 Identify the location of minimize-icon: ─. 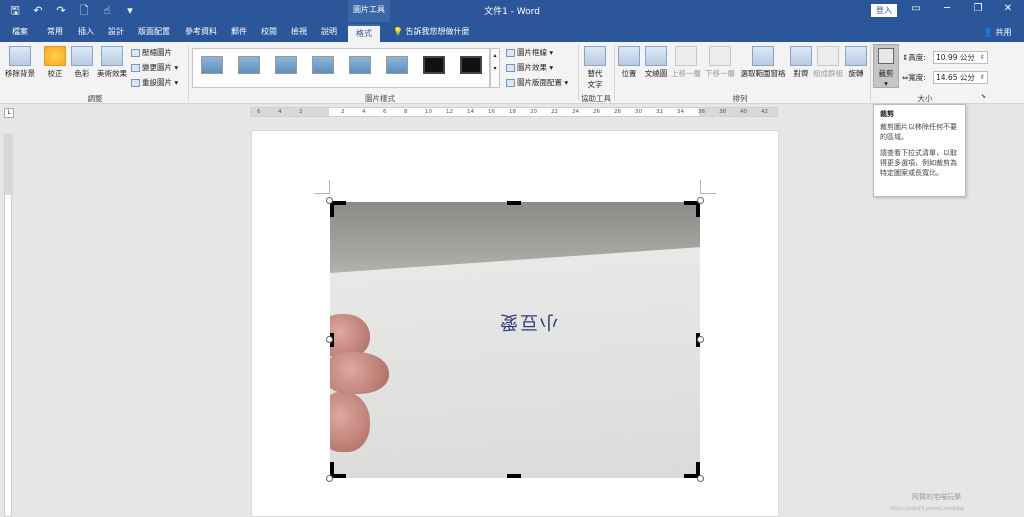
(947, 8).